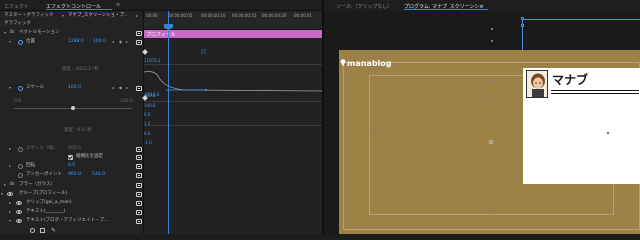  I want to click on slider-min-label: 0.0, so click(18, 101).